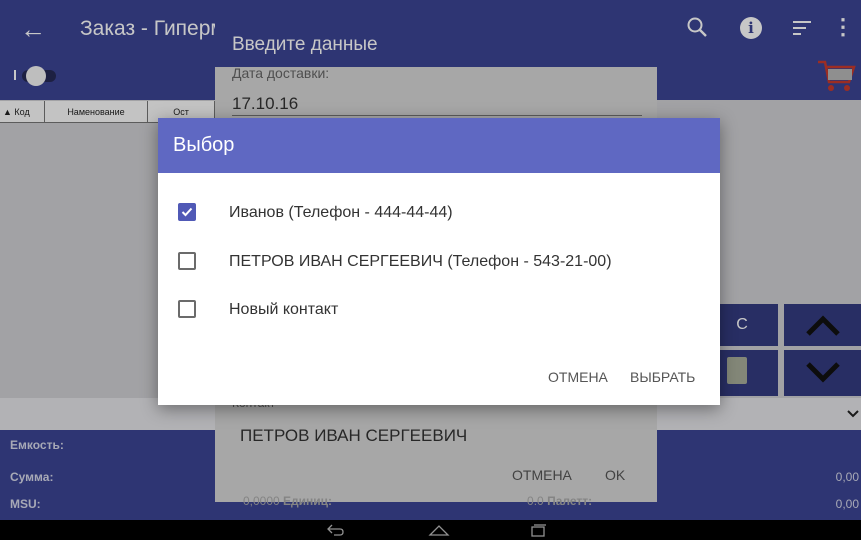 Image resolution: width=861 pixels, height=540 pixels. I want to click on checkmark-icon, so click(187, 212).